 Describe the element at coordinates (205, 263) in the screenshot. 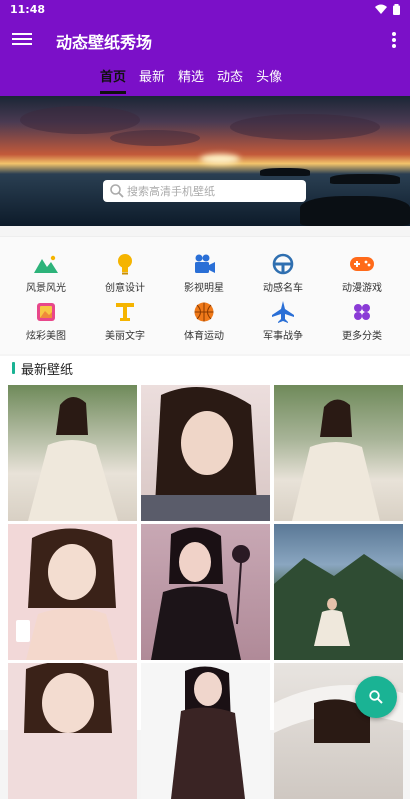

I see `video-camera-icon` at that location.